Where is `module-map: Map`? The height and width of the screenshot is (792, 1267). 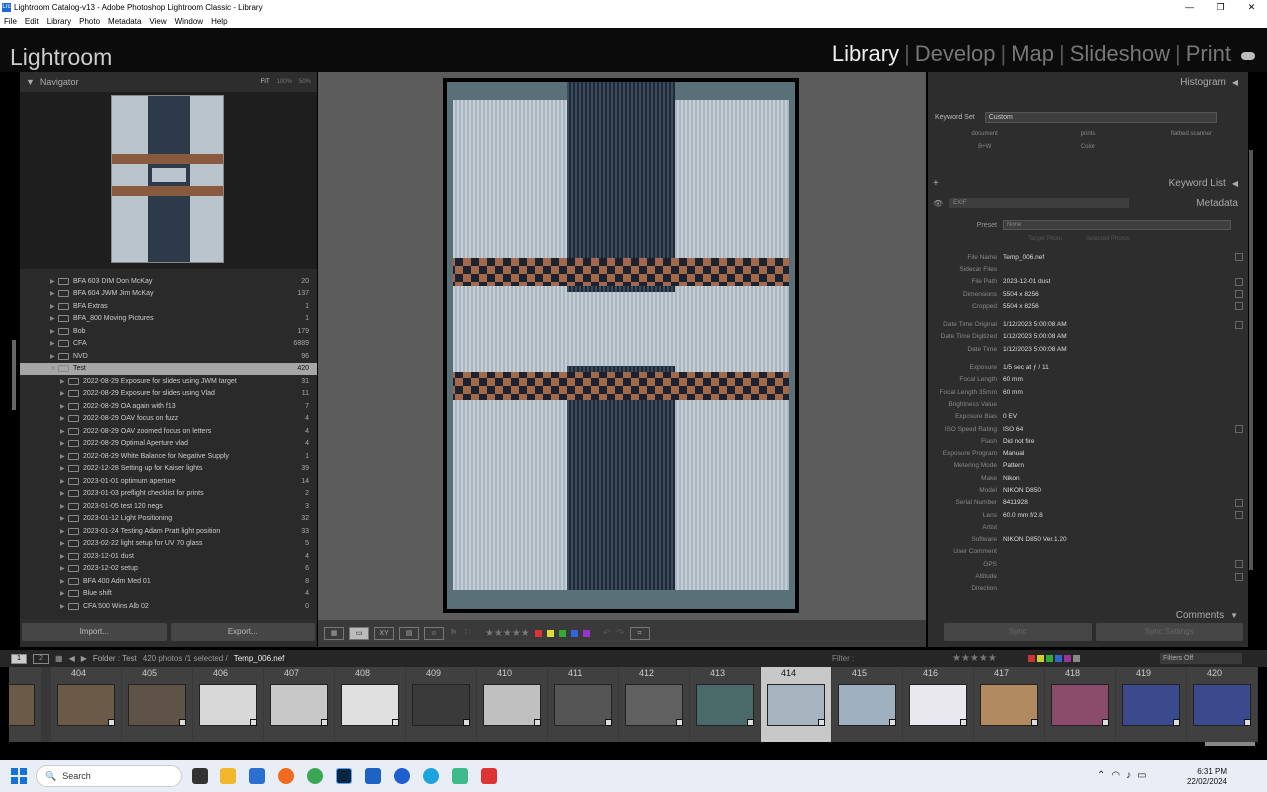
module-map: Map is located at coordinates (1032, 54).